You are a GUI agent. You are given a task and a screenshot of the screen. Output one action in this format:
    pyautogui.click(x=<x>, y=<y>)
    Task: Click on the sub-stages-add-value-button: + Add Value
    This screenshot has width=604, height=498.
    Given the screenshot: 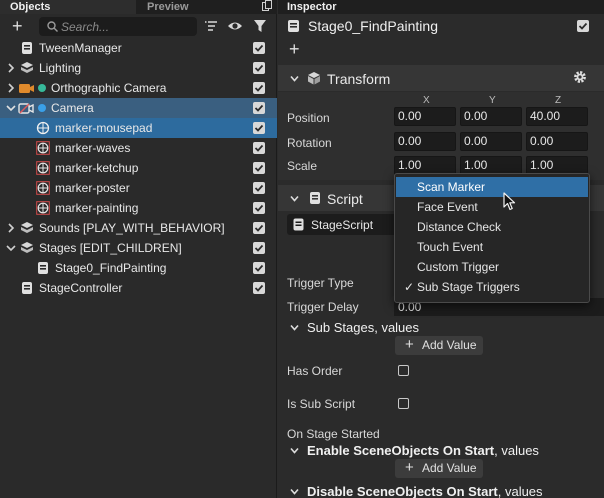 What is the action you would take?
    pyautogui.click(x=439, y=345)
    